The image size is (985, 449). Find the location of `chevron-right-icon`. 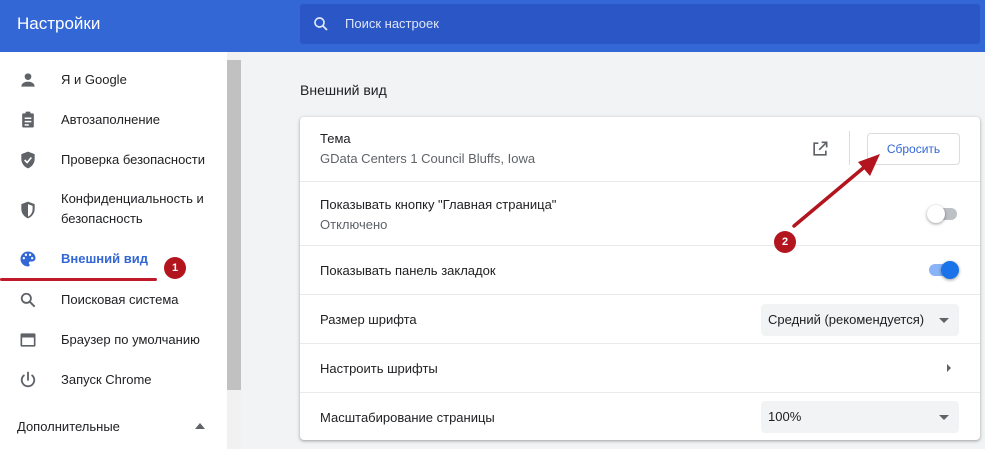

chevron-right-icon is located at coordinates (949, 368).